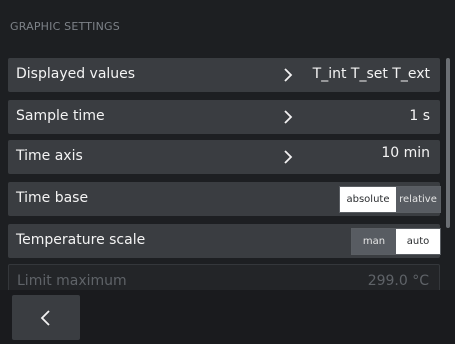 The height and width of the screenshot is (344, 455). Describe the element at coordinates (60, 116) in the screenshot. I see `sample-time-label: Sample time` at that location.